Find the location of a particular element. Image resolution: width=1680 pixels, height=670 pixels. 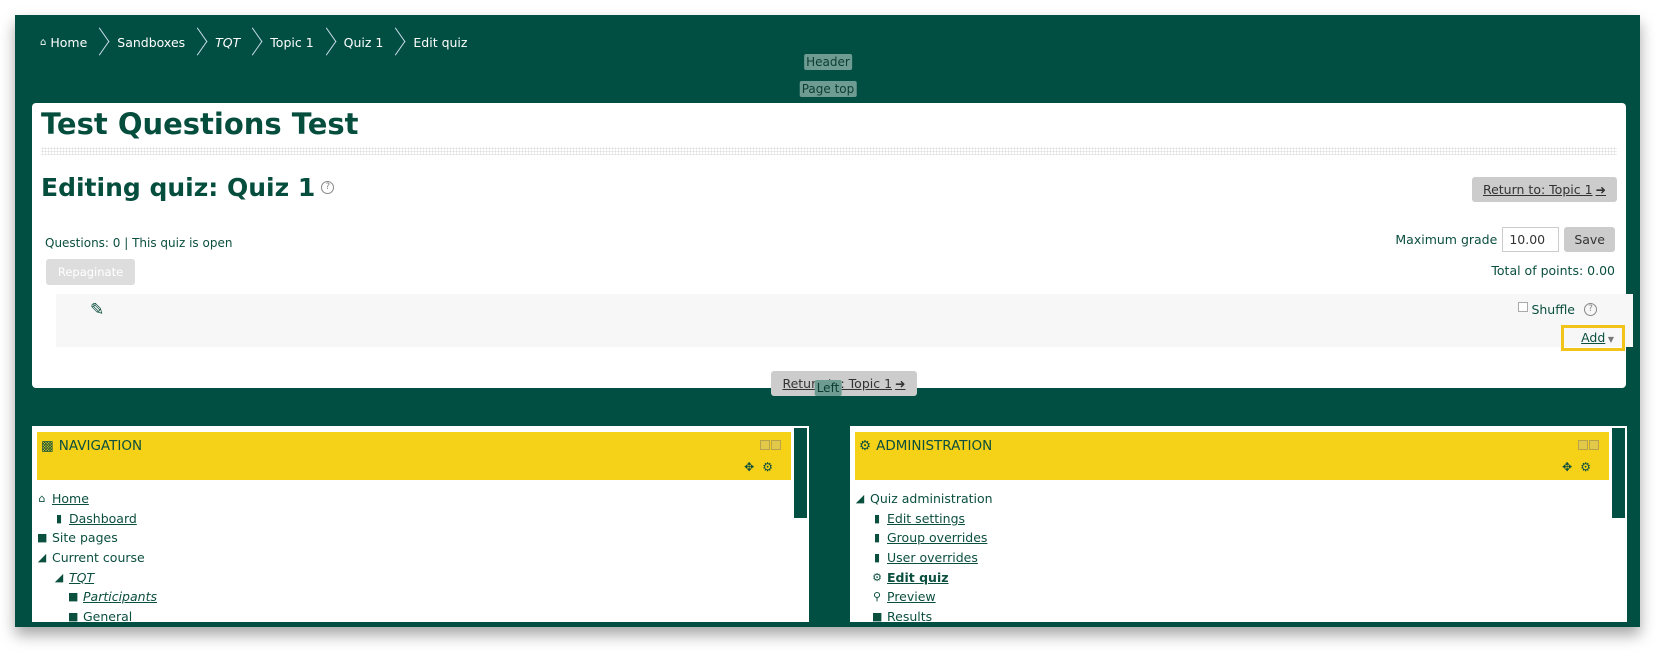

nav-item: ▮ Dashboard is located at coordinates (96, 518).